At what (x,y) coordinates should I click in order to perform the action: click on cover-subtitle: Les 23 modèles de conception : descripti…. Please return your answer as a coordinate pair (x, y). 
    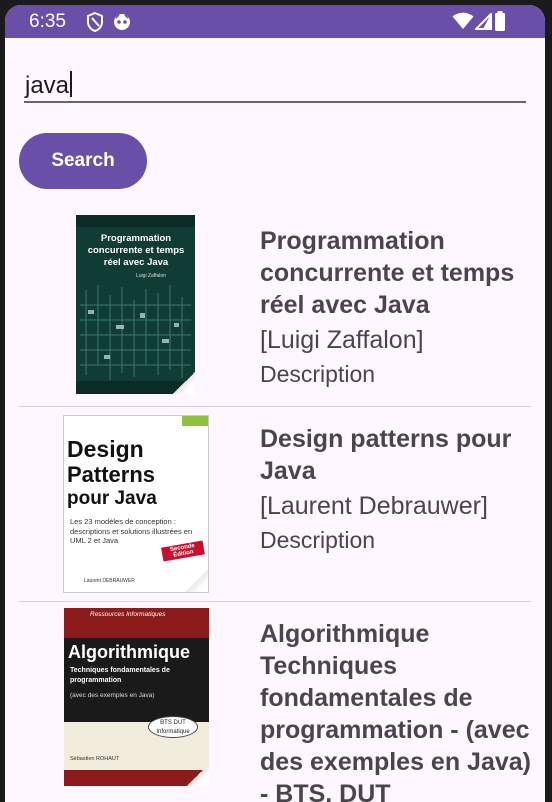
    Looking at the image, I should click on (131, 531).